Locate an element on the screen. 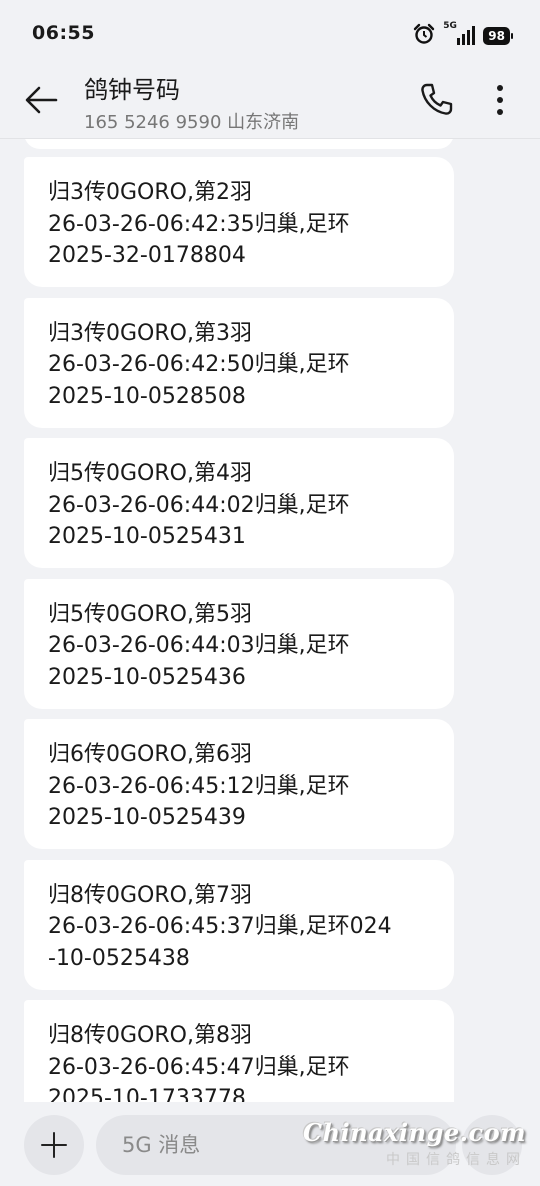 This screenshot has height=1186, width=540. signal-icon: 5G is located at coordinates (459, 34).